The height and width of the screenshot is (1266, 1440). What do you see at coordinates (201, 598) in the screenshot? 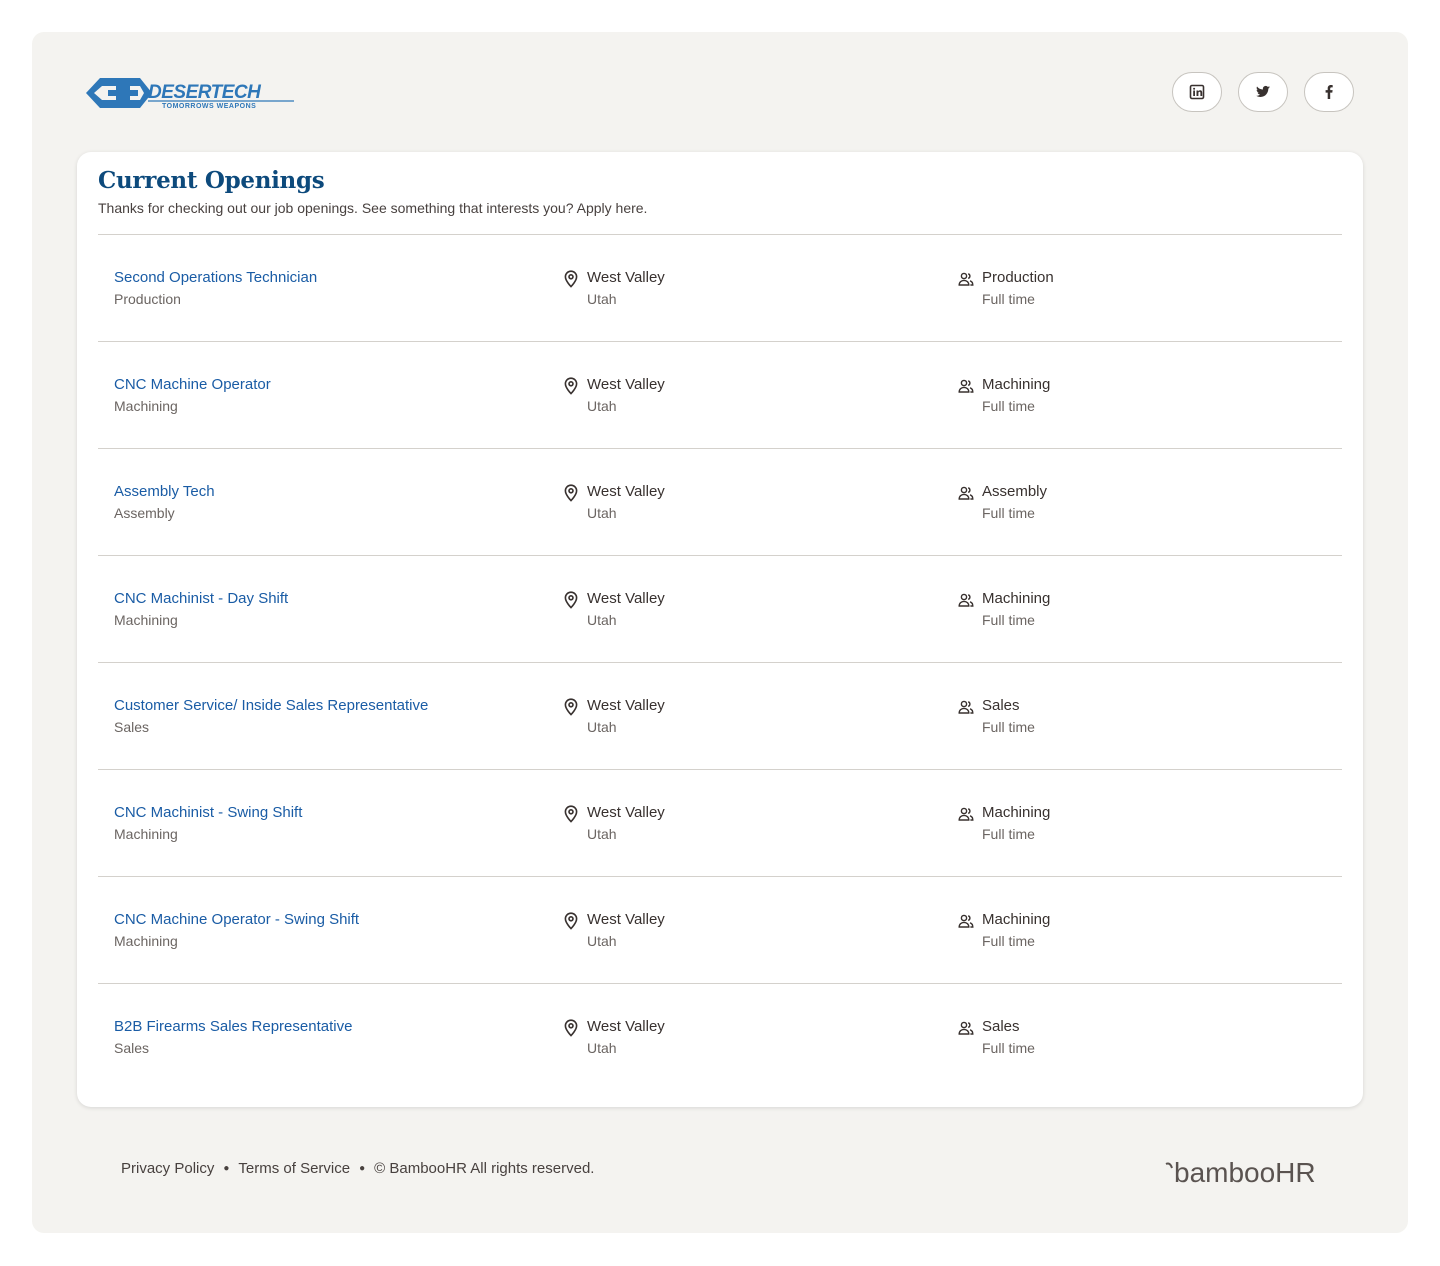
I see `job-title-link: CNC Machinist - Day Shift` at bounding box center [201, 598].